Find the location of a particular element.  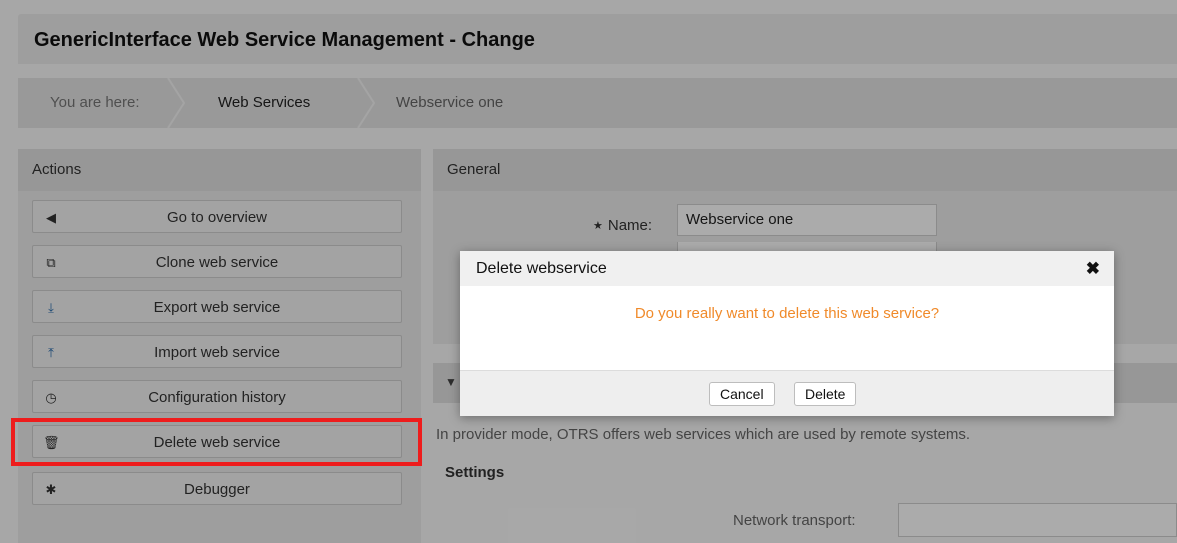

dialog-footer: Cancel Delete is located at coordinates (787, 393).